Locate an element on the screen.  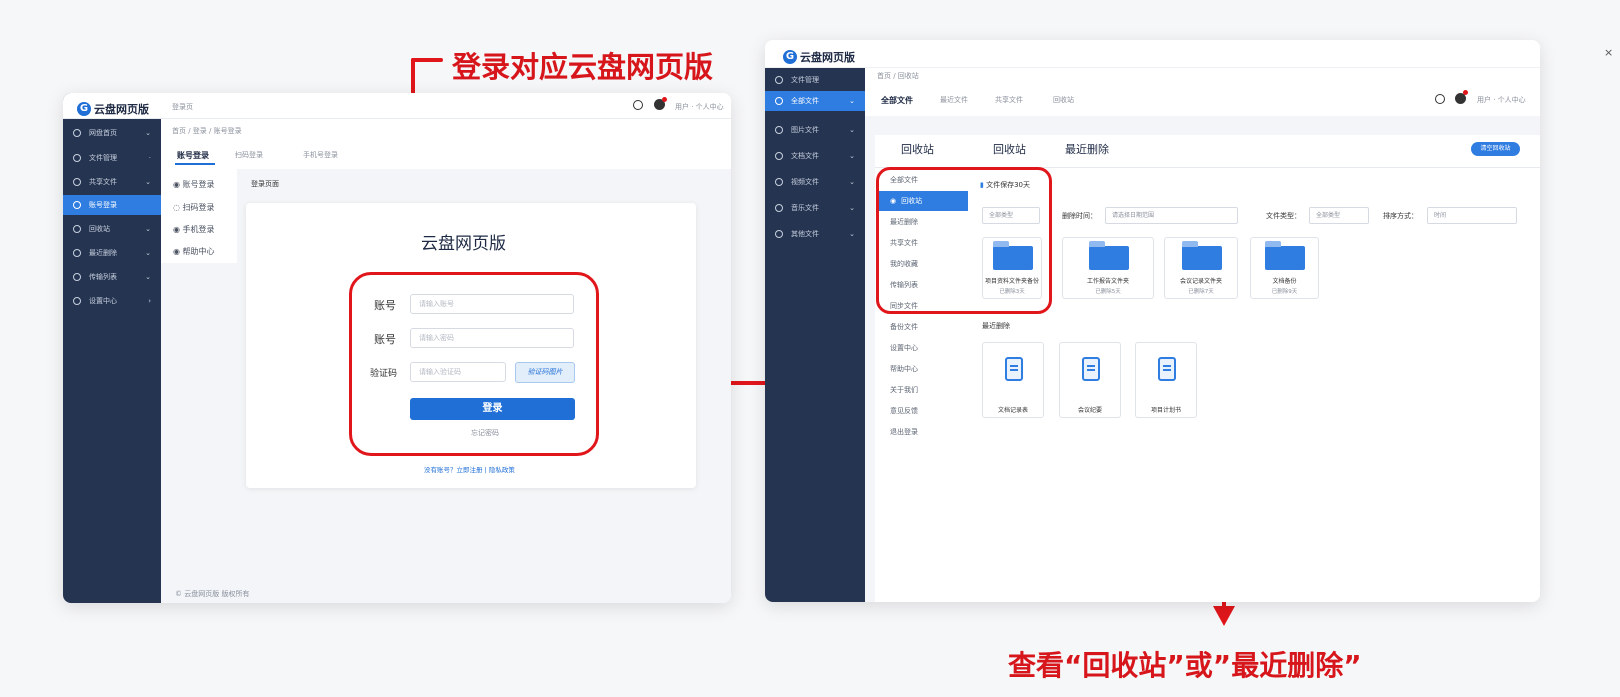
image-icon is located at coordinates (779, 130).